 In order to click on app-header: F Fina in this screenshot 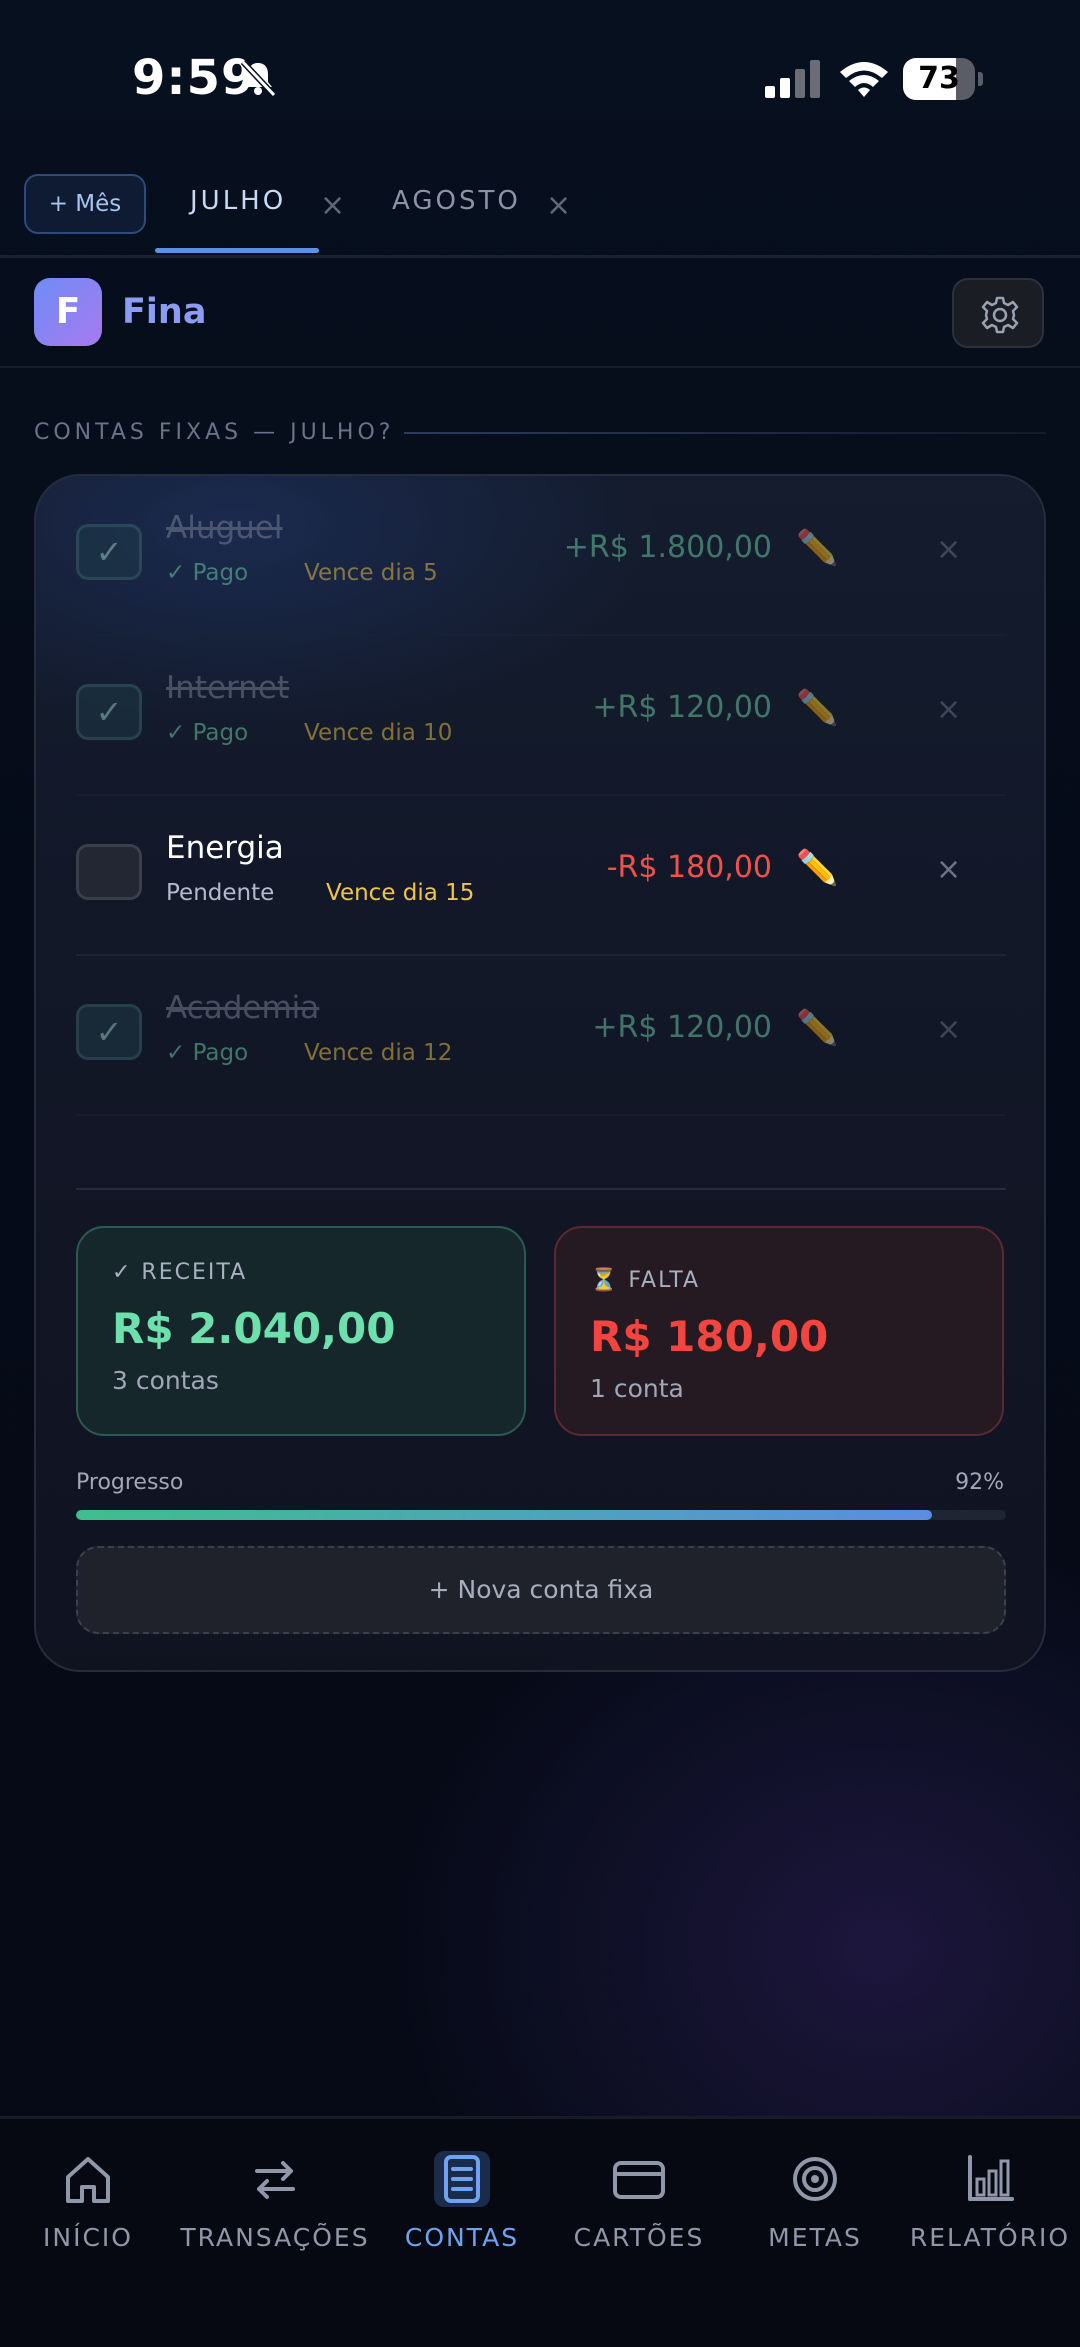, I will do `click(540, 313)`.